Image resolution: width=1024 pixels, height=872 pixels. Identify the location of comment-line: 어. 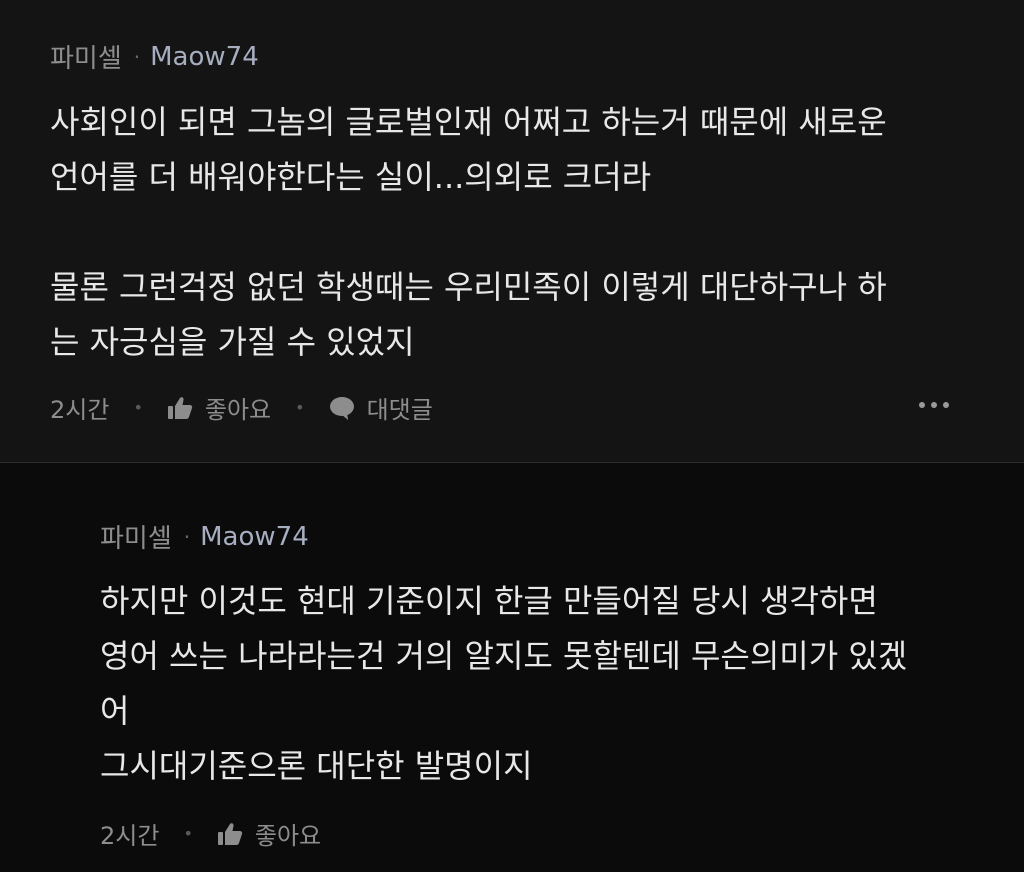
(115, 711).